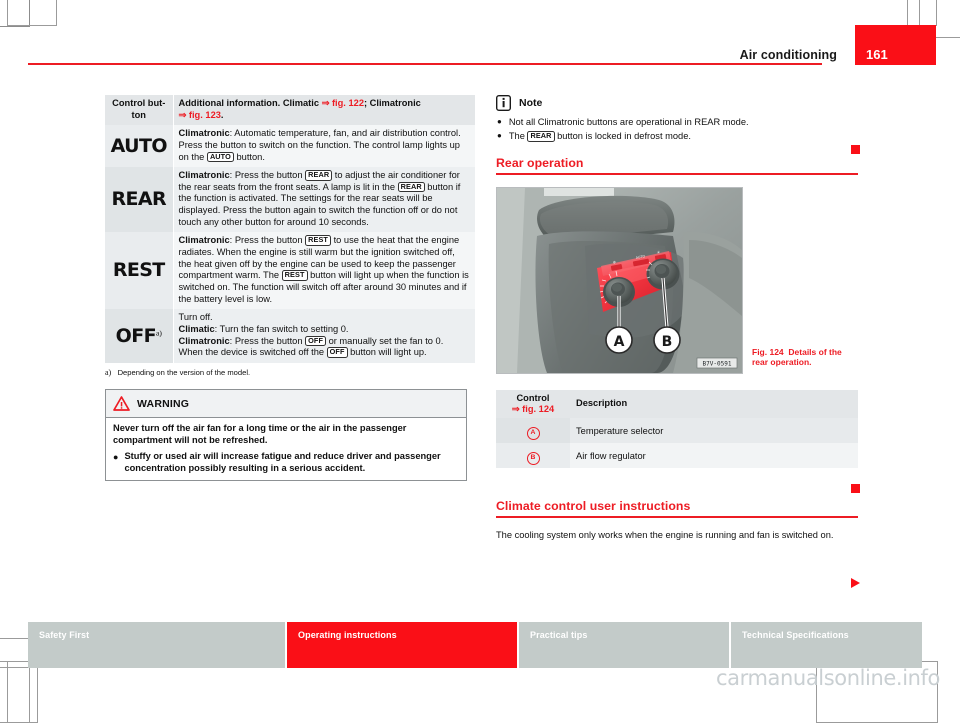  Describe the element at coordinates (531, 103) in the screenshot. I see `note-title: Note` at that location.